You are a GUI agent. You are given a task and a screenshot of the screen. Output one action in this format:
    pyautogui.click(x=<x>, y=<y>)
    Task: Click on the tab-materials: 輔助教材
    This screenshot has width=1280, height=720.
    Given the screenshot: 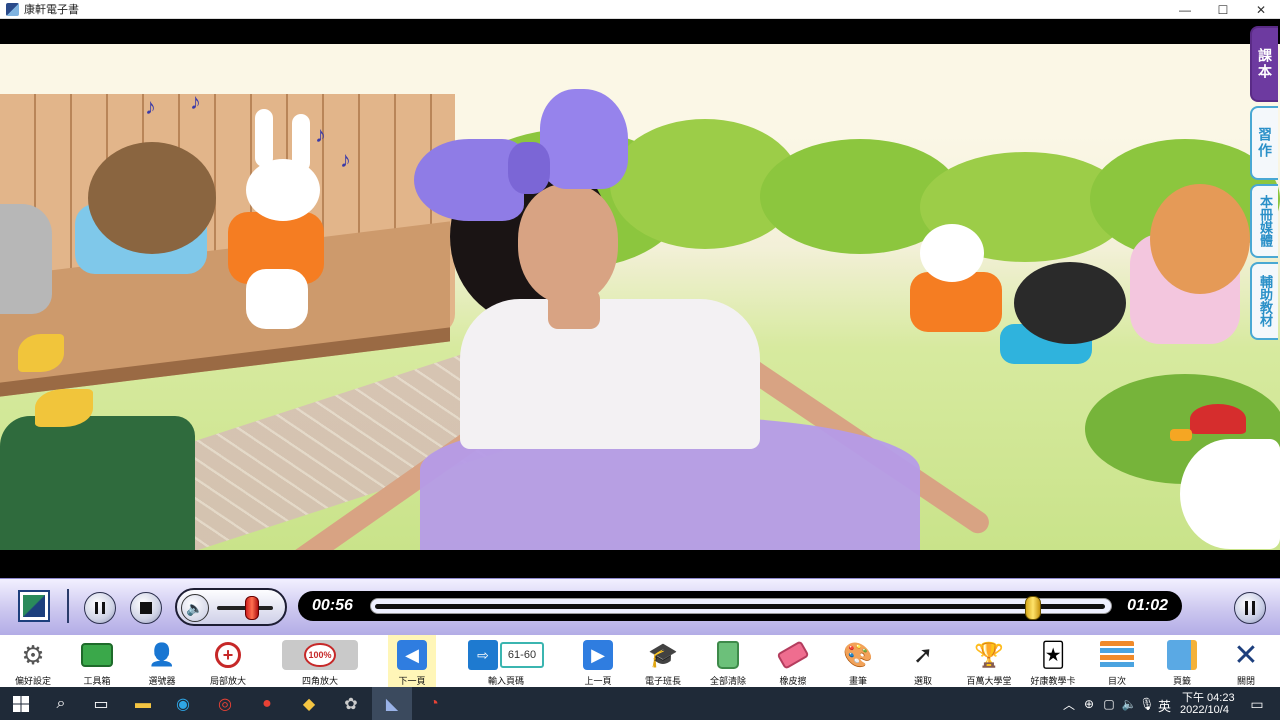 What is the action you would take?
    pyautogui.click(x=1264, y=301)
    